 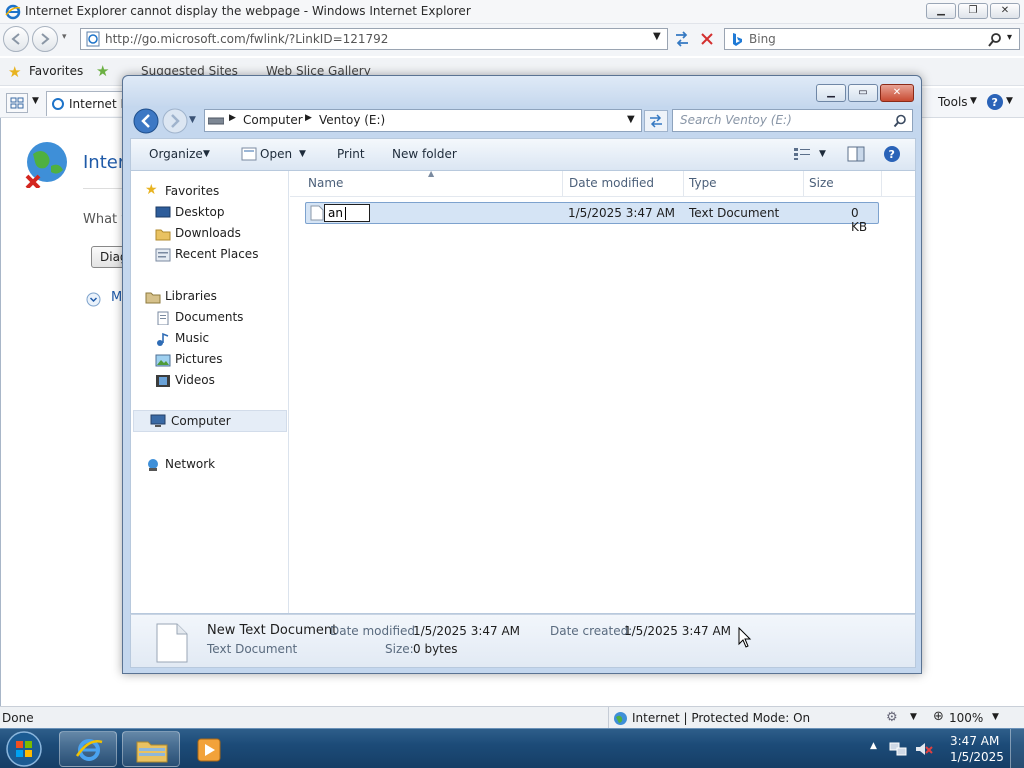 I want to click on new-folder-button: New folder, so click(x=424, y=154).